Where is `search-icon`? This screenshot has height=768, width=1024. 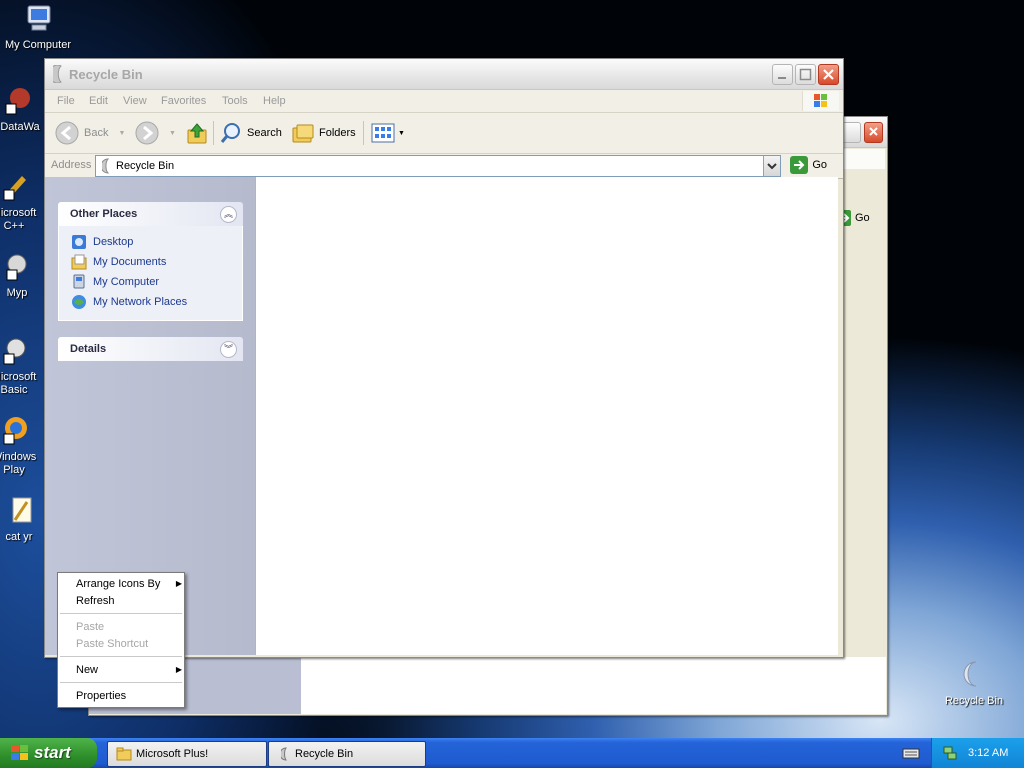
search-icon is located at coordinates (230, 133).